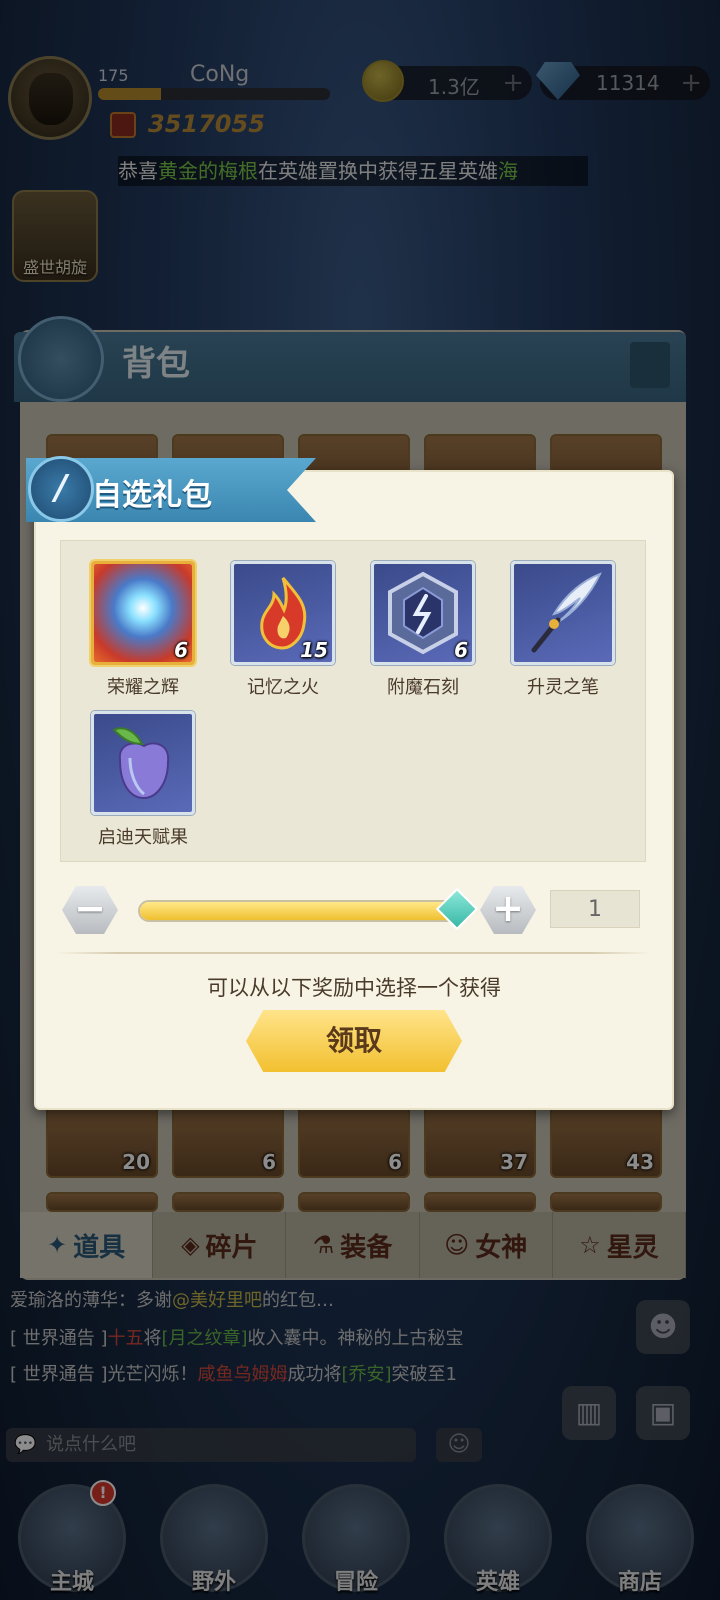 The width and height of the screenshot is (720, 1600). Describe the element at coordinates (143, 837) in the screenshot. I see `reward-item-name: 启迪天赋果` at that location.